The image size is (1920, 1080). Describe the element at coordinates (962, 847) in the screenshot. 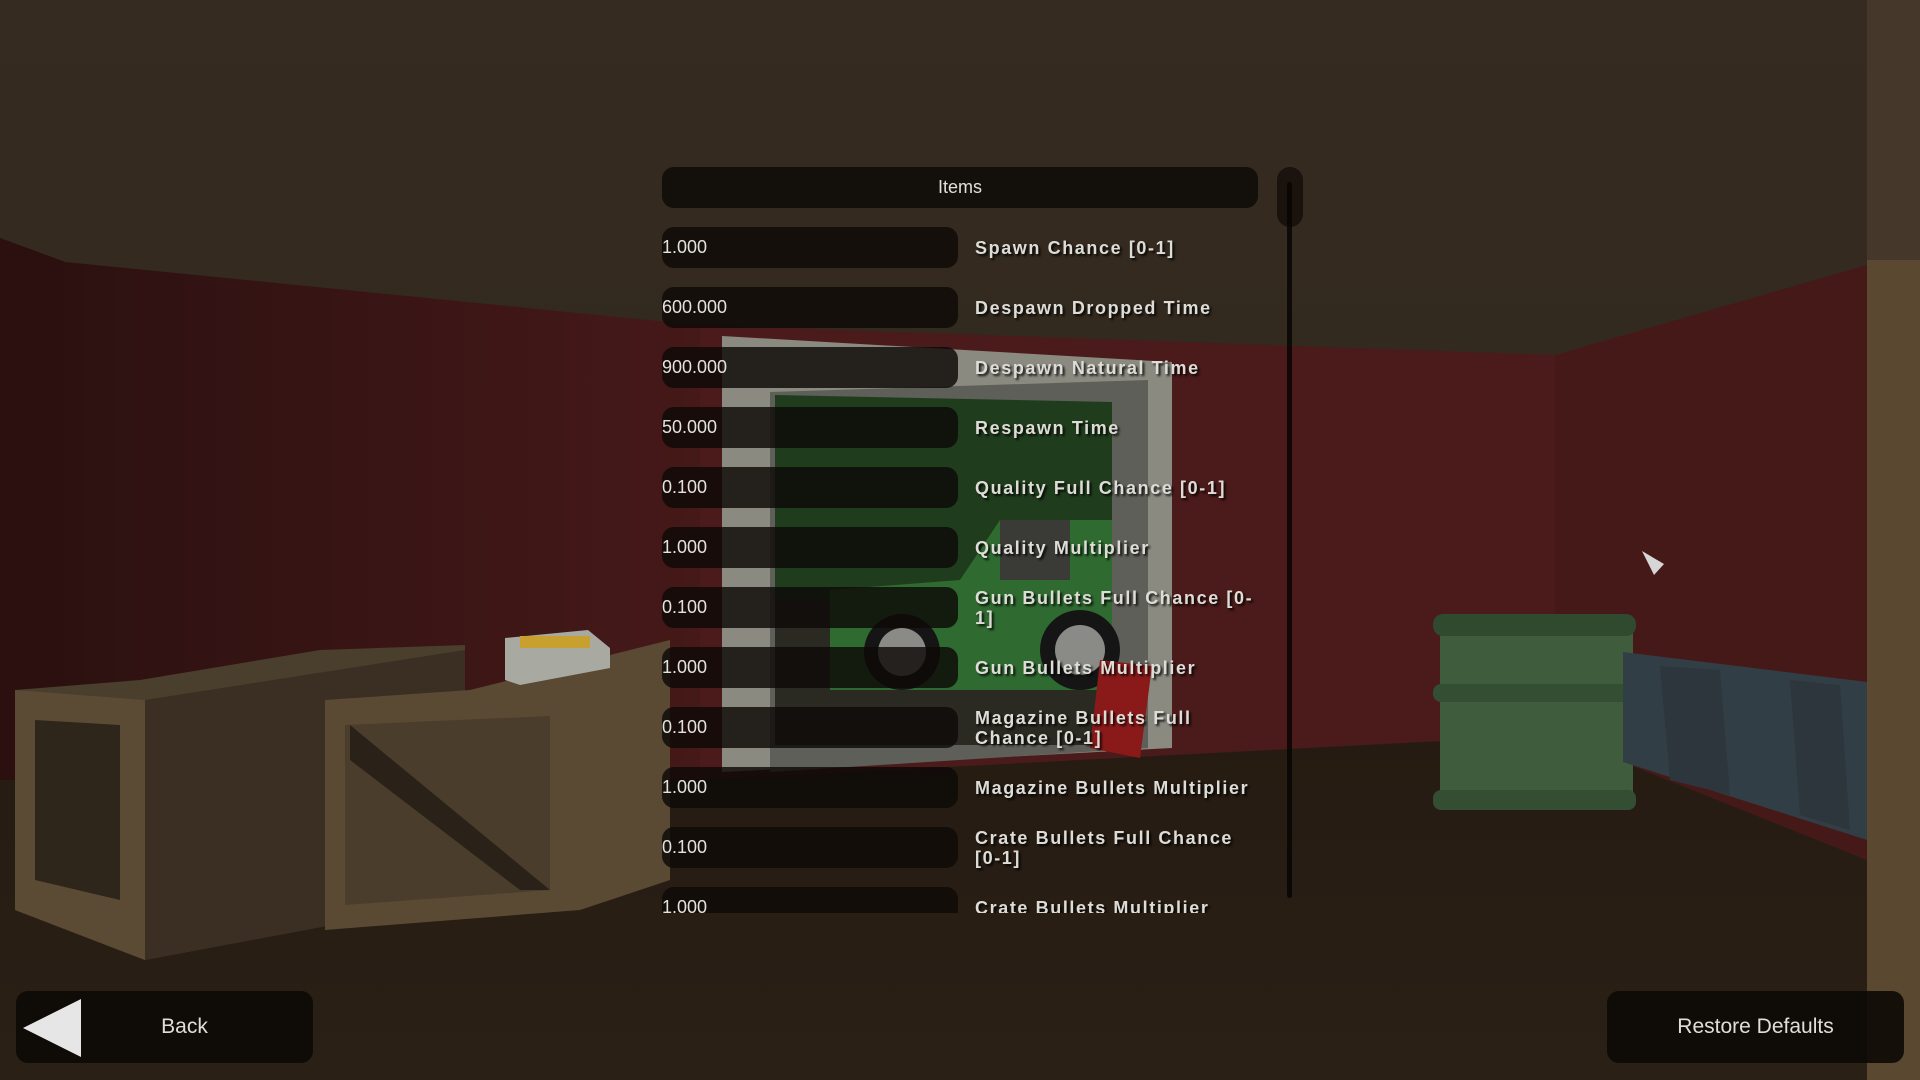

I see `setting-row: Crate Bullets Full Chance [0-1]` at that location.